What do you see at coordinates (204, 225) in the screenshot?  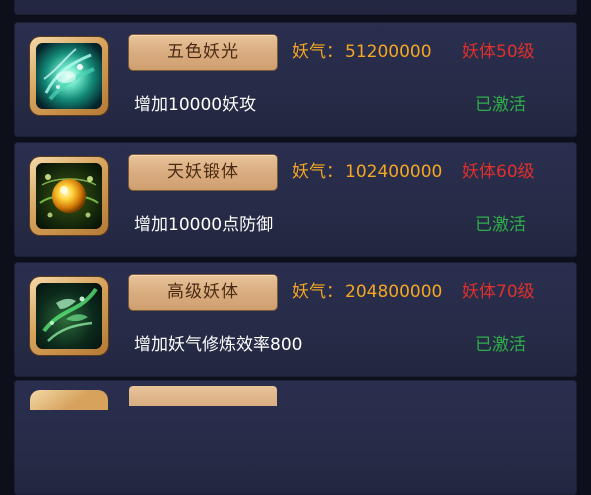 I see `skill-description: 增加10000点防御` at bounding box center [204, 225].